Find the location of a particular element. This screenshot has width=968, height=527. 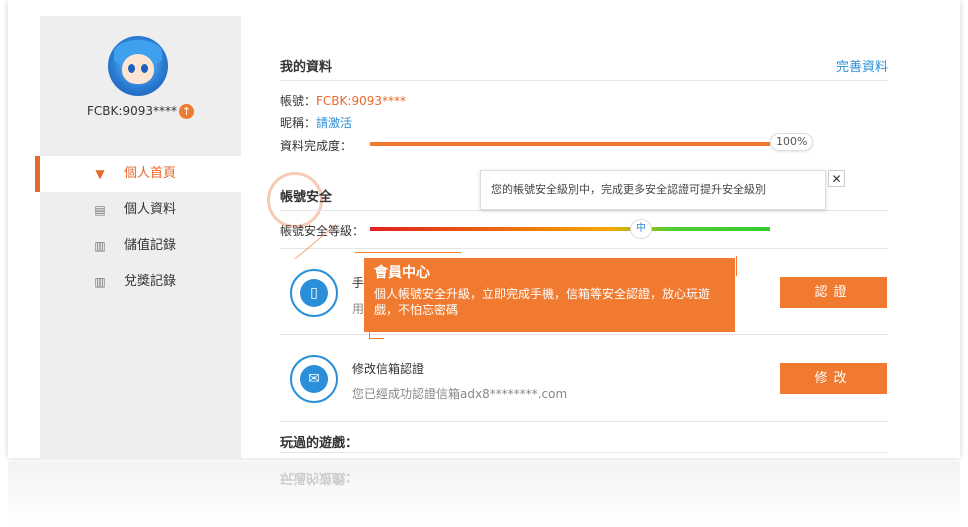

email-icon: ✉ is located at coordinates (314, 379).